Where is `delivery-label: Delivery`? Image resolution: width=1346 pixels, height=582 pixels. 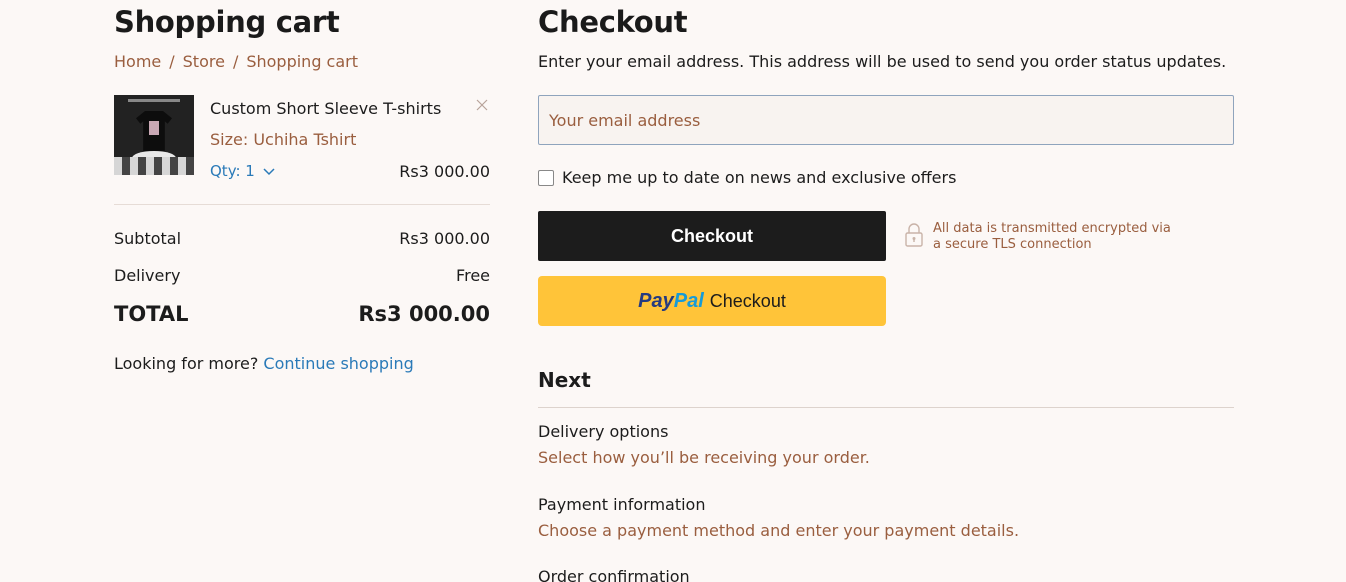
delivery-label: Delivery is located at coordinates (147, 275).